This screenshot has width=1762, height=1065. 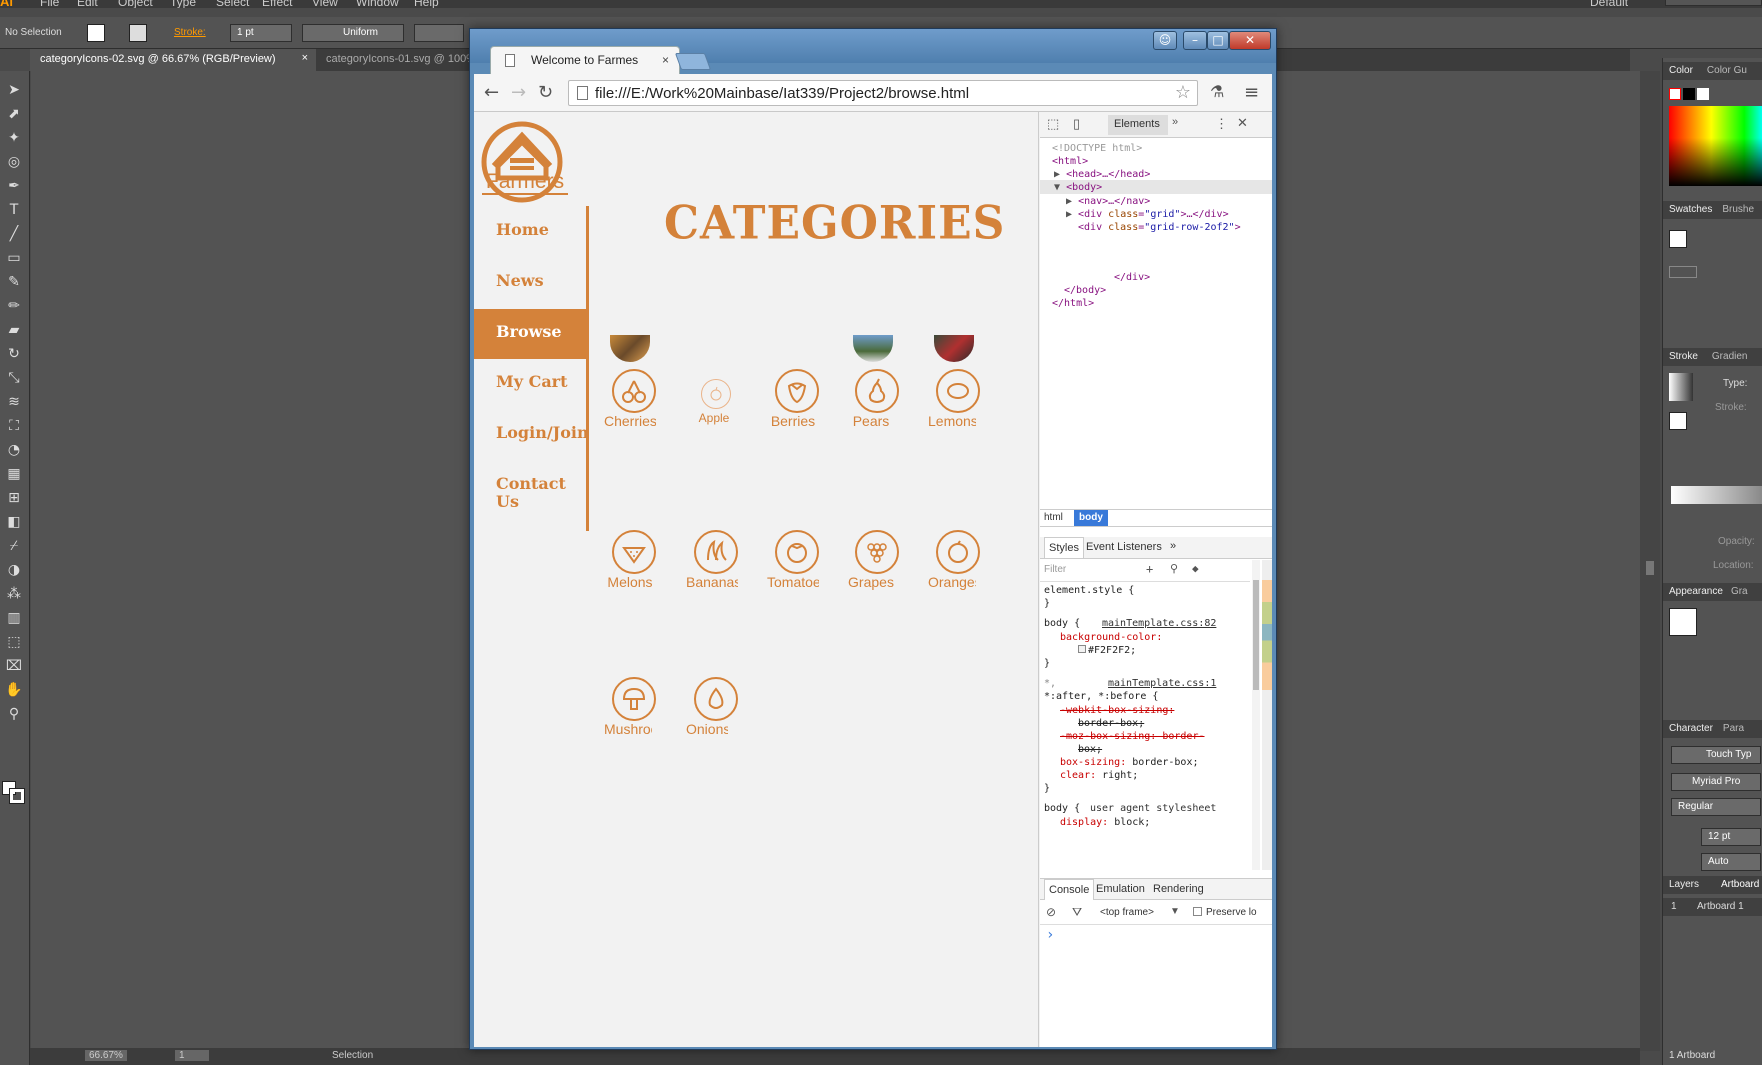 What do you see at coordinates (1250, 40) in the screenshot?
I see `window-close-icon: ✕` at bounding box center [1250, 40].